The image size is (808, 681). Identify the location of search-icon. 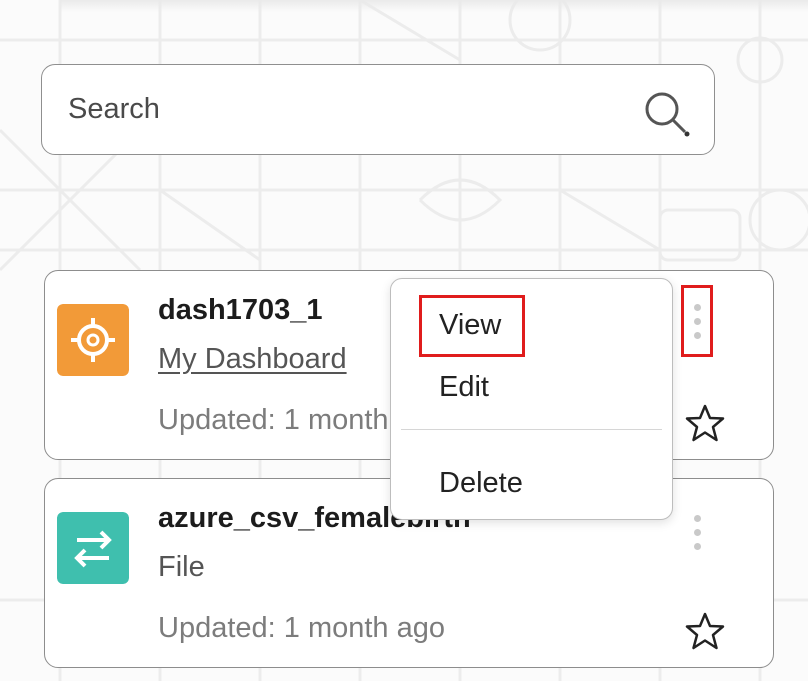
(667, 114).